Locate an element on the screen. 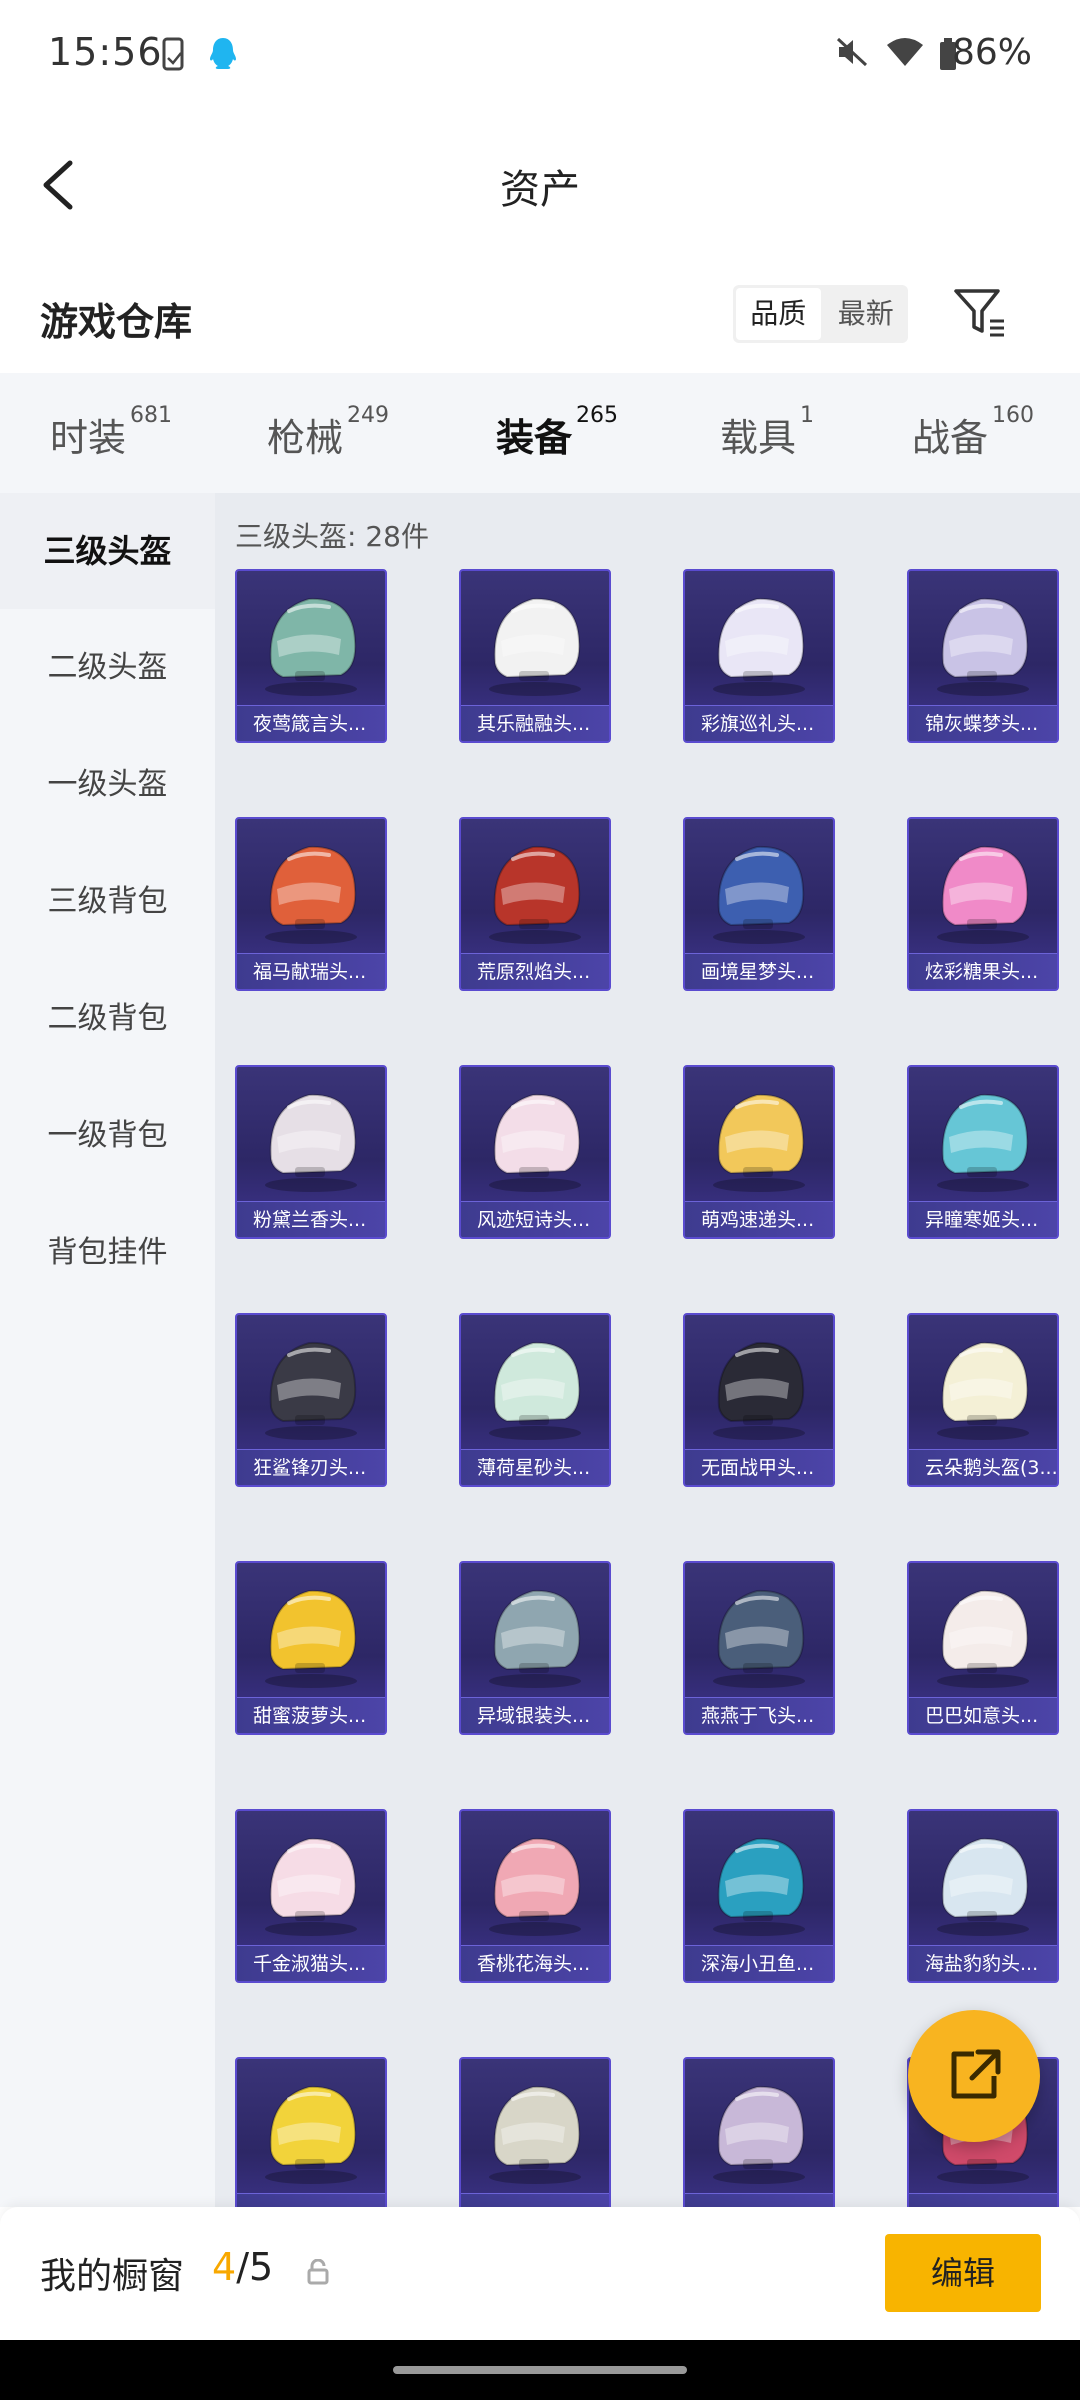  share-button is located at coordinates (974, 2076).